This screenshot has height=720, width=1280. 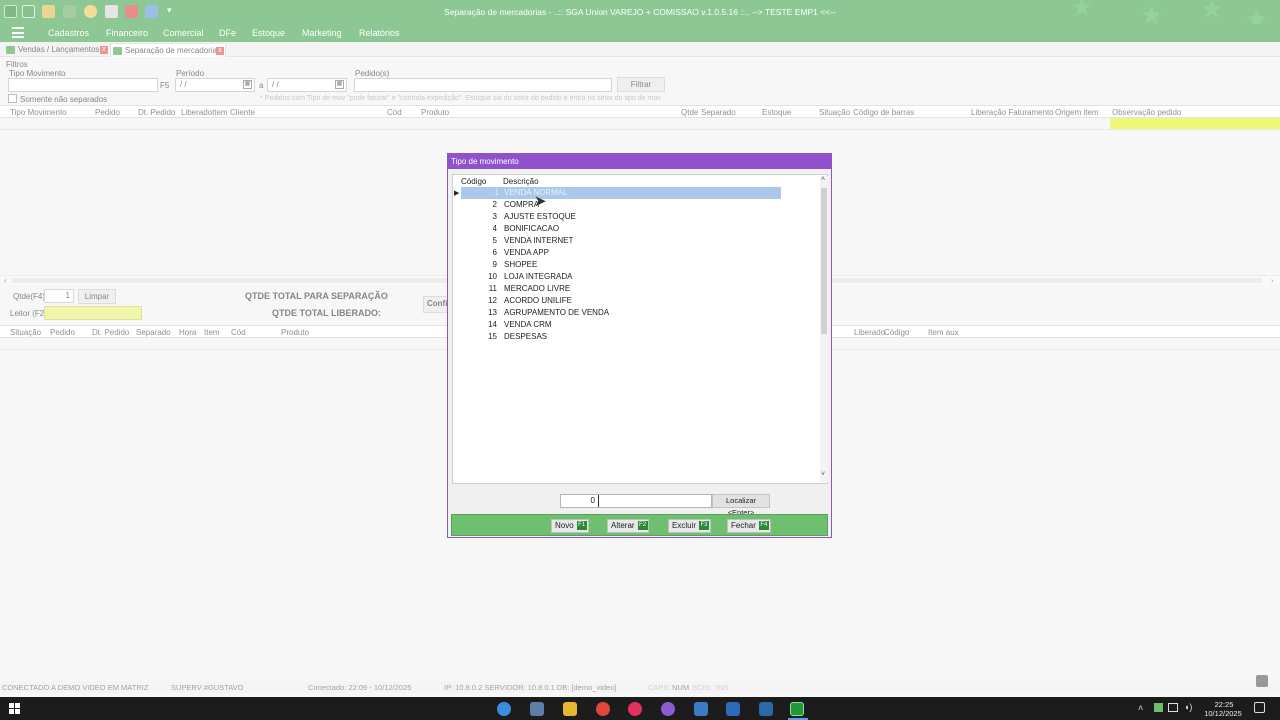 I want to click on scroll-thumb, so click(x=824, y=261).